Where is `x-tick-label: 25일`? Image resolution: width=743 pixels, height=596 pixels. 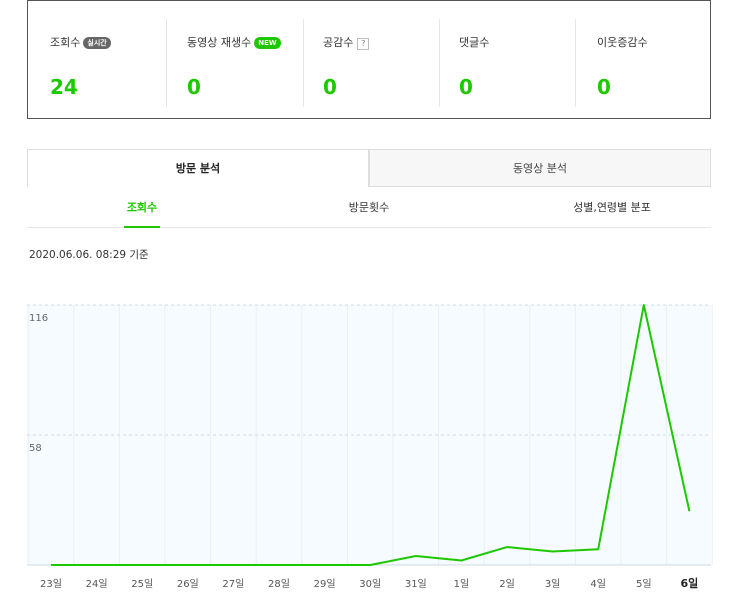 x-tick-label: 25일 is located at coordinates (142, 584).